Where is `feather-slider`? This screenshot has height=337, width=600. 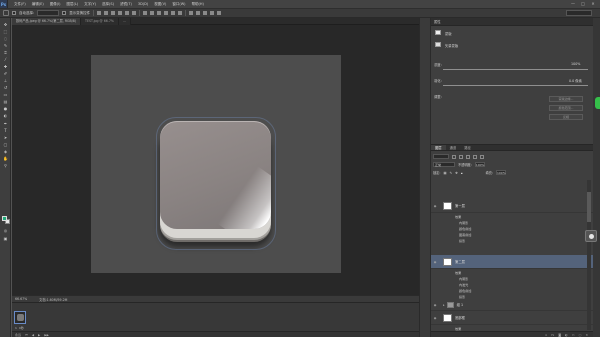
feather-slider is located at coordinates (515, 85).